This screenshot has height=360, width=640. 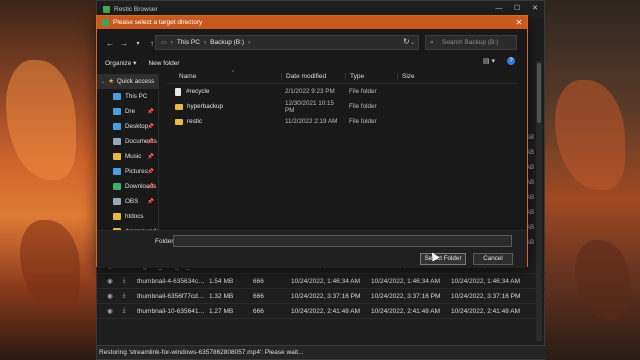 What do you see at coordinates (195, 121) in the screenshot?
I see `file-name: restic` at bounding box center [195, 121].